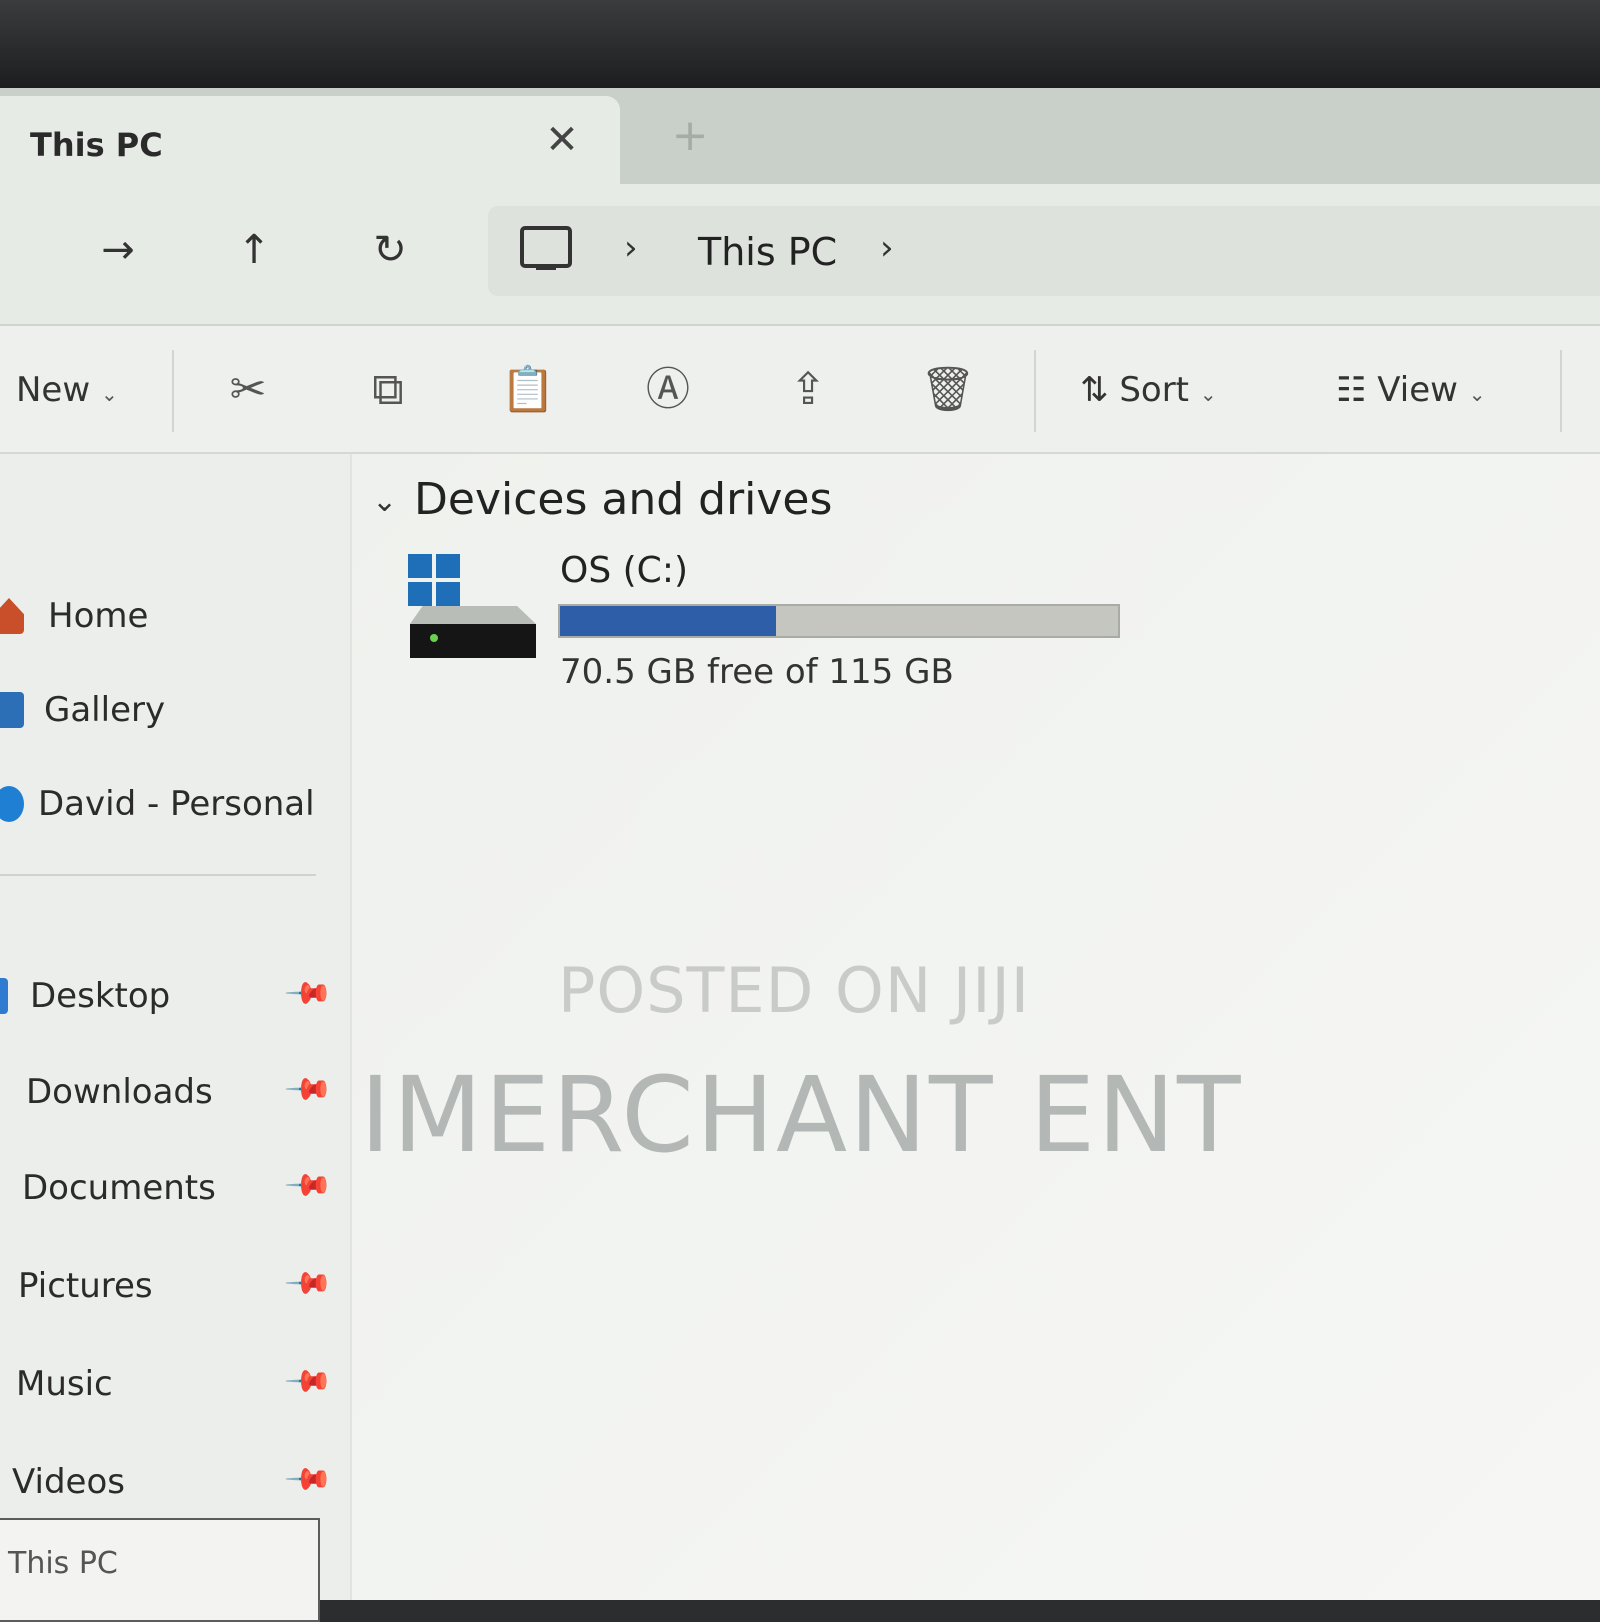 This screenshot has width=1600, height=1622. Describe the element at coordinates (473, 632) in the screenshot. I see `hard-drive-icon` at that location.